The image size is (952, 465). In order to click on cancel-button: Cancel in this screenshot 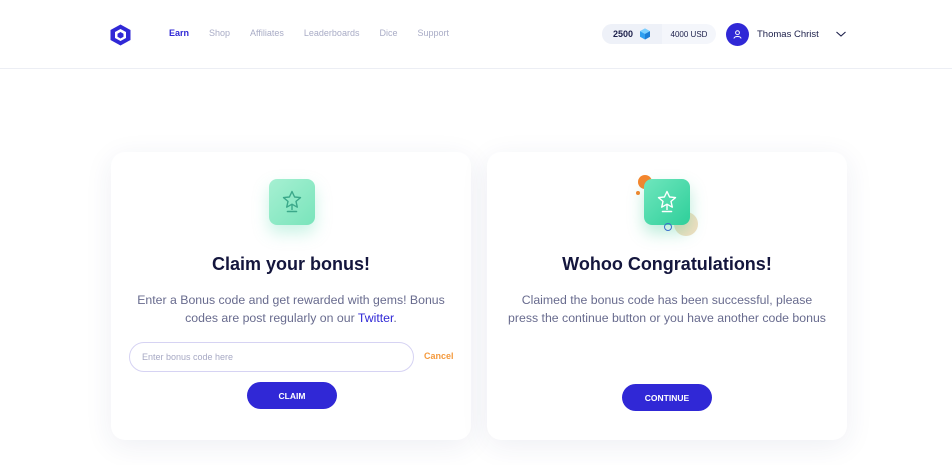, I will do `click(439, 356)`.